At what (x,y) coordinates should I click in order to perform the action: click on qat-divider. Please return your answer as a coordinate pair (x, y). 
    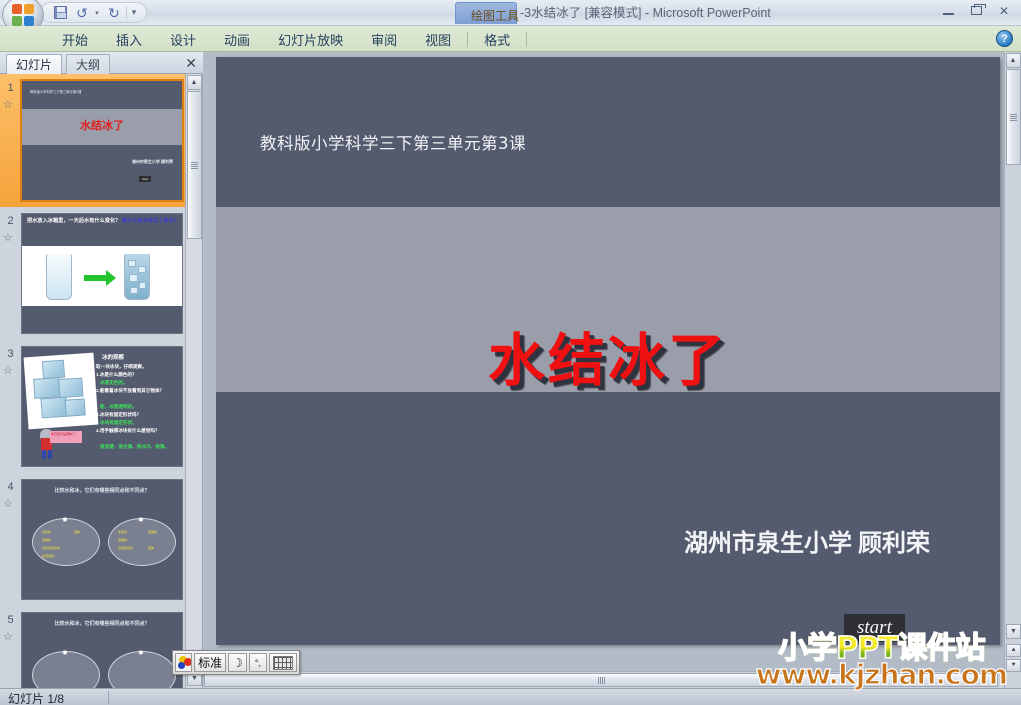
    Looking at the image, I should click on (126, 12).